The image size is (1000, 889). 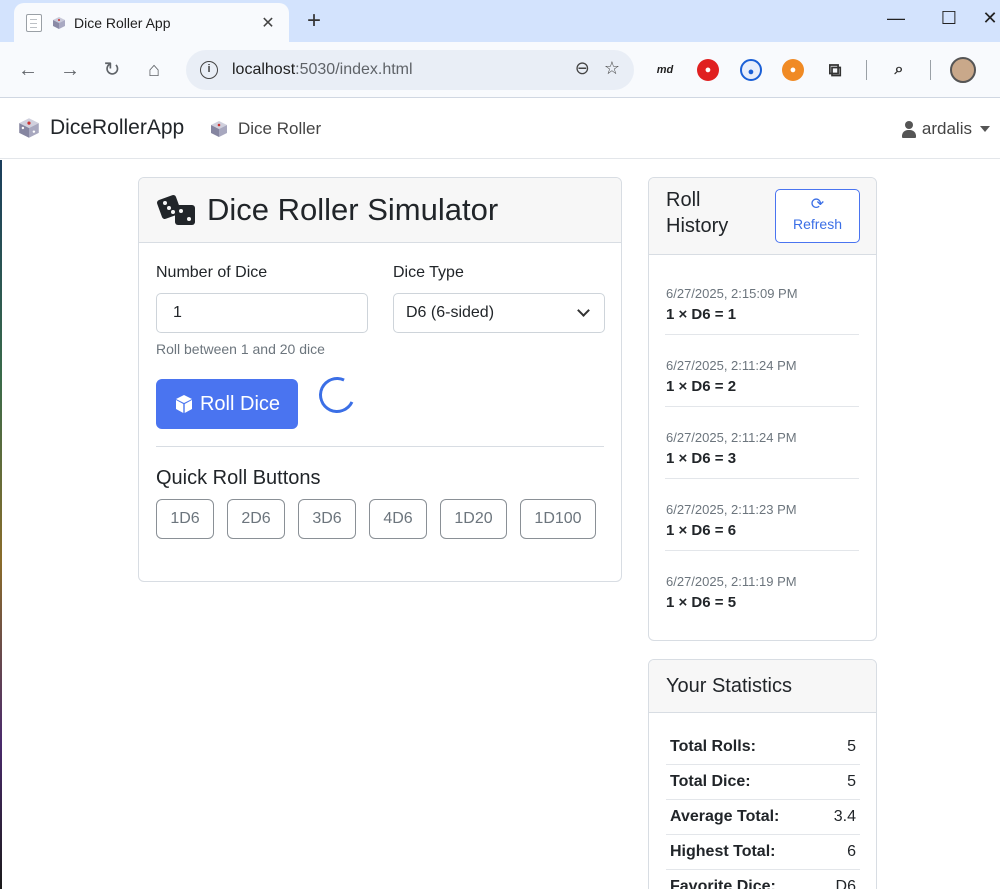 What do you see at coordinates (723, 851) in the screenshot?
I see `stat-label: Highest Total:` at bounding box center [723, 851].